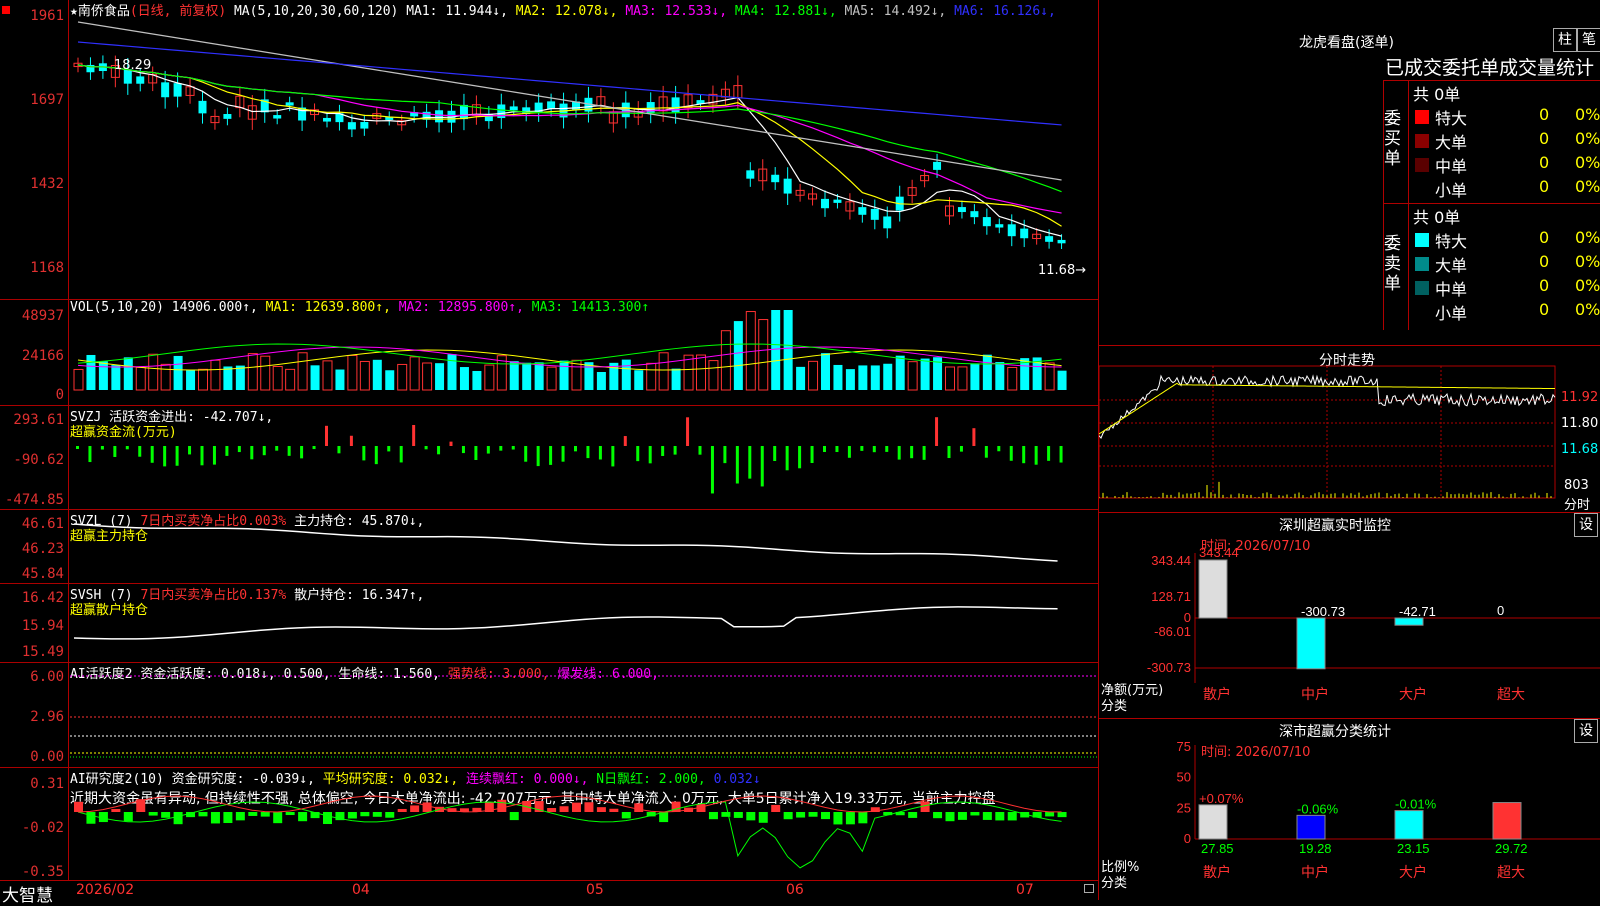 This screenshot has width=1600, height=906. Describe the element at coordinates (1504, 141) in the screenshot. I see `buy-row: 大单 0 0%` at that location.